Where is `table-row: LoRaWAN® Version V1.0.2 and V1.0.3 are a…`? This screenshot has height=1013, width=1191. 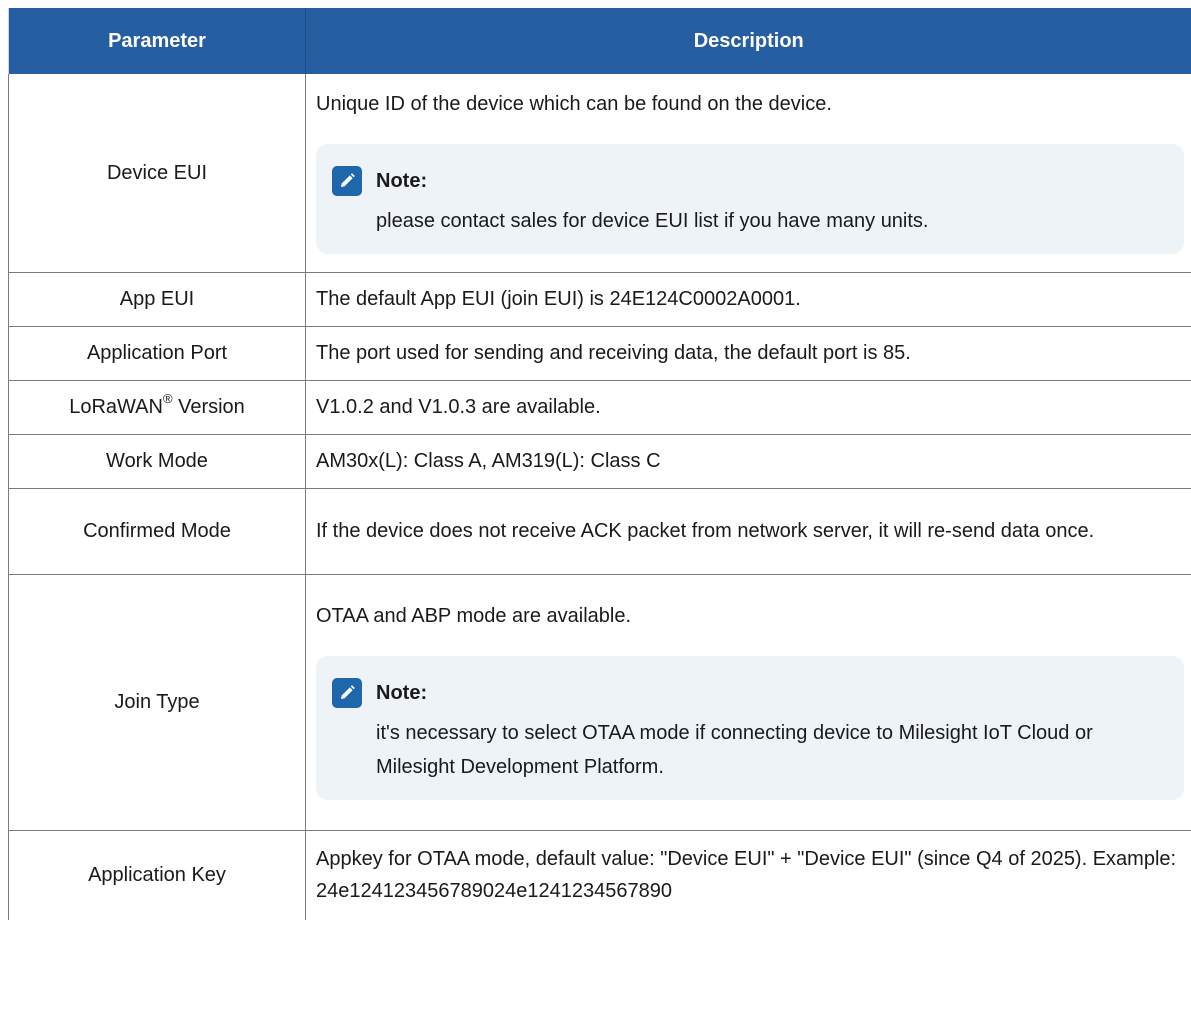
table-row: LoRaWAN® Version V1.0.2 and V1.0.3 are a… is located at coordinates (599, 407).